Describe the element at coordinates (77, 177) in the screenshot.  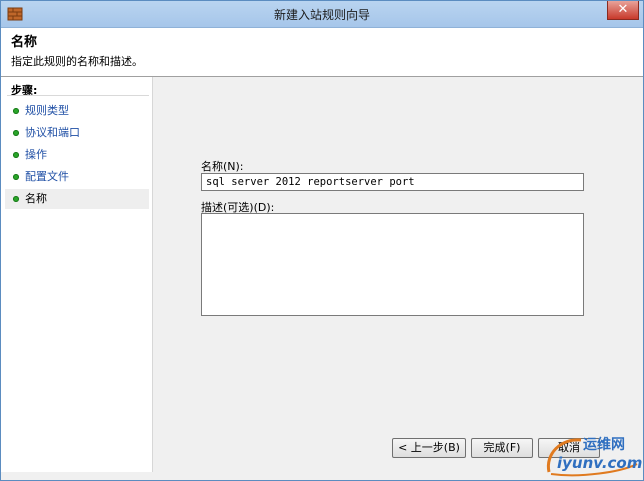
I see `step-profile: 配置文件` at that location.